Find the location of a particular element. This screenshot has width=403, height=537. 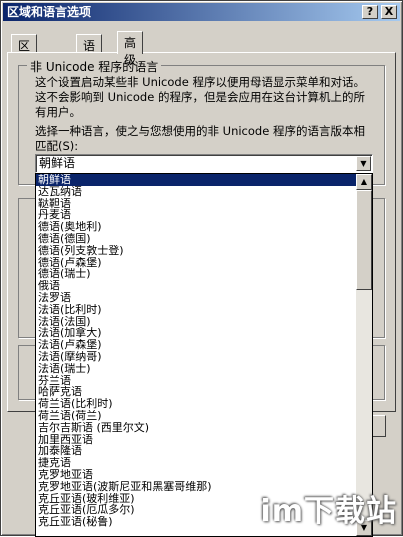

language-option: 芬兰语 is located at coordinates (196, 381).